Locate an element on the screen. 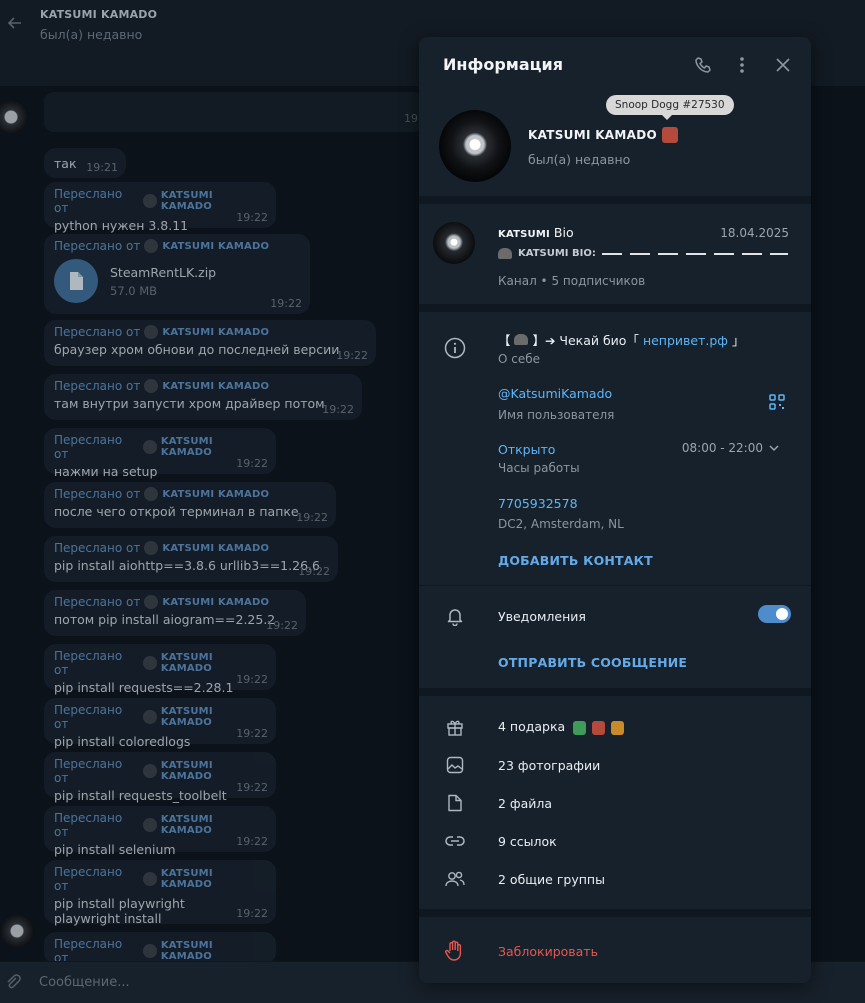 Image resolution: width=865 pixels, height=1003 pixels. panel-header: Информация is located at coordinates (615, 65).